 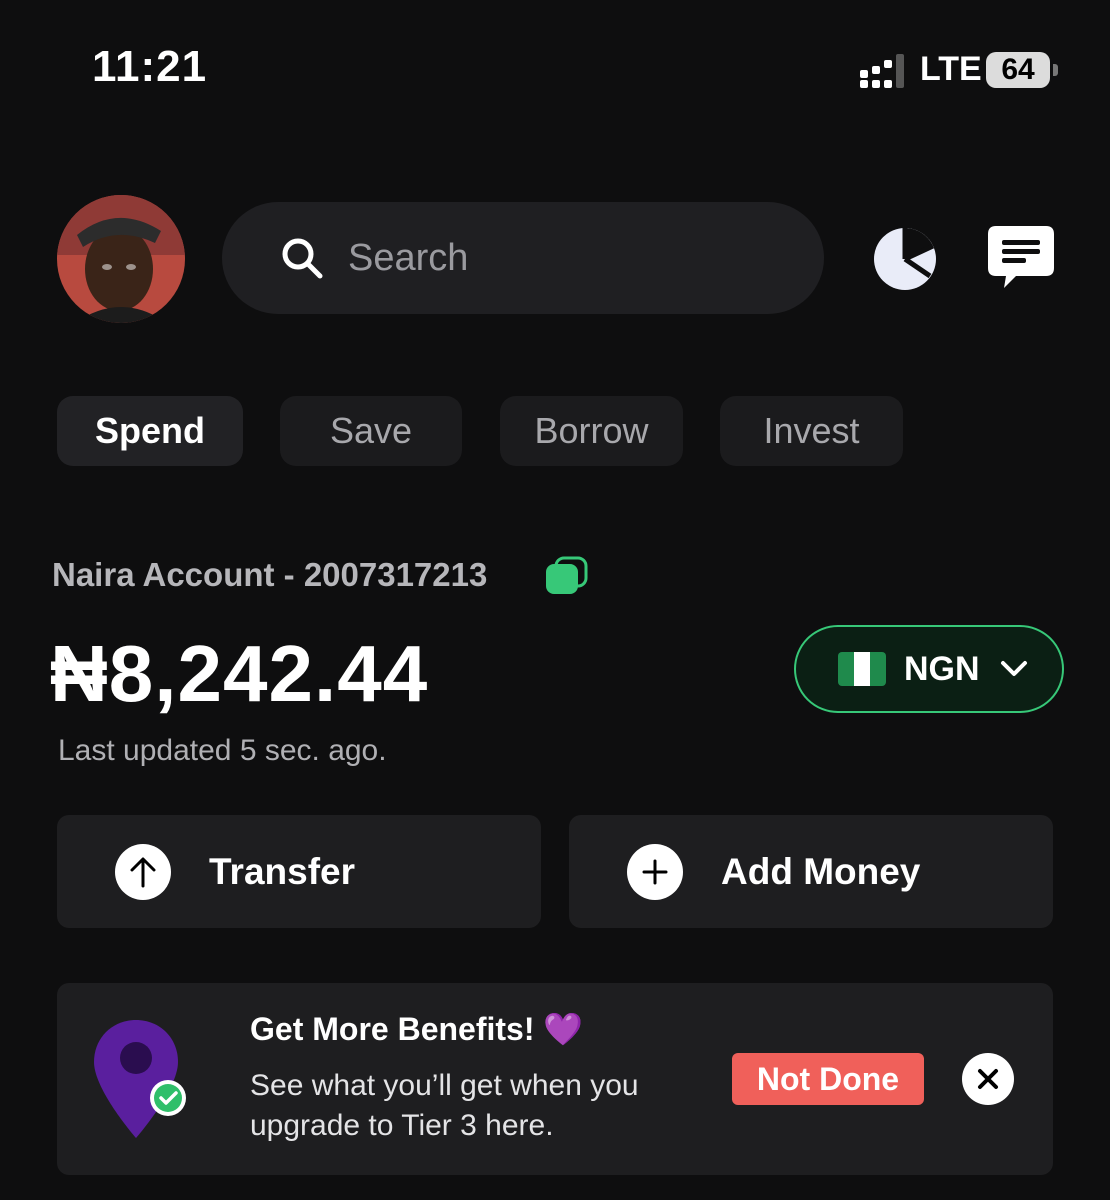 I want to click on account-label: Naira Account - 2007317213, so click(x=270, y=574).